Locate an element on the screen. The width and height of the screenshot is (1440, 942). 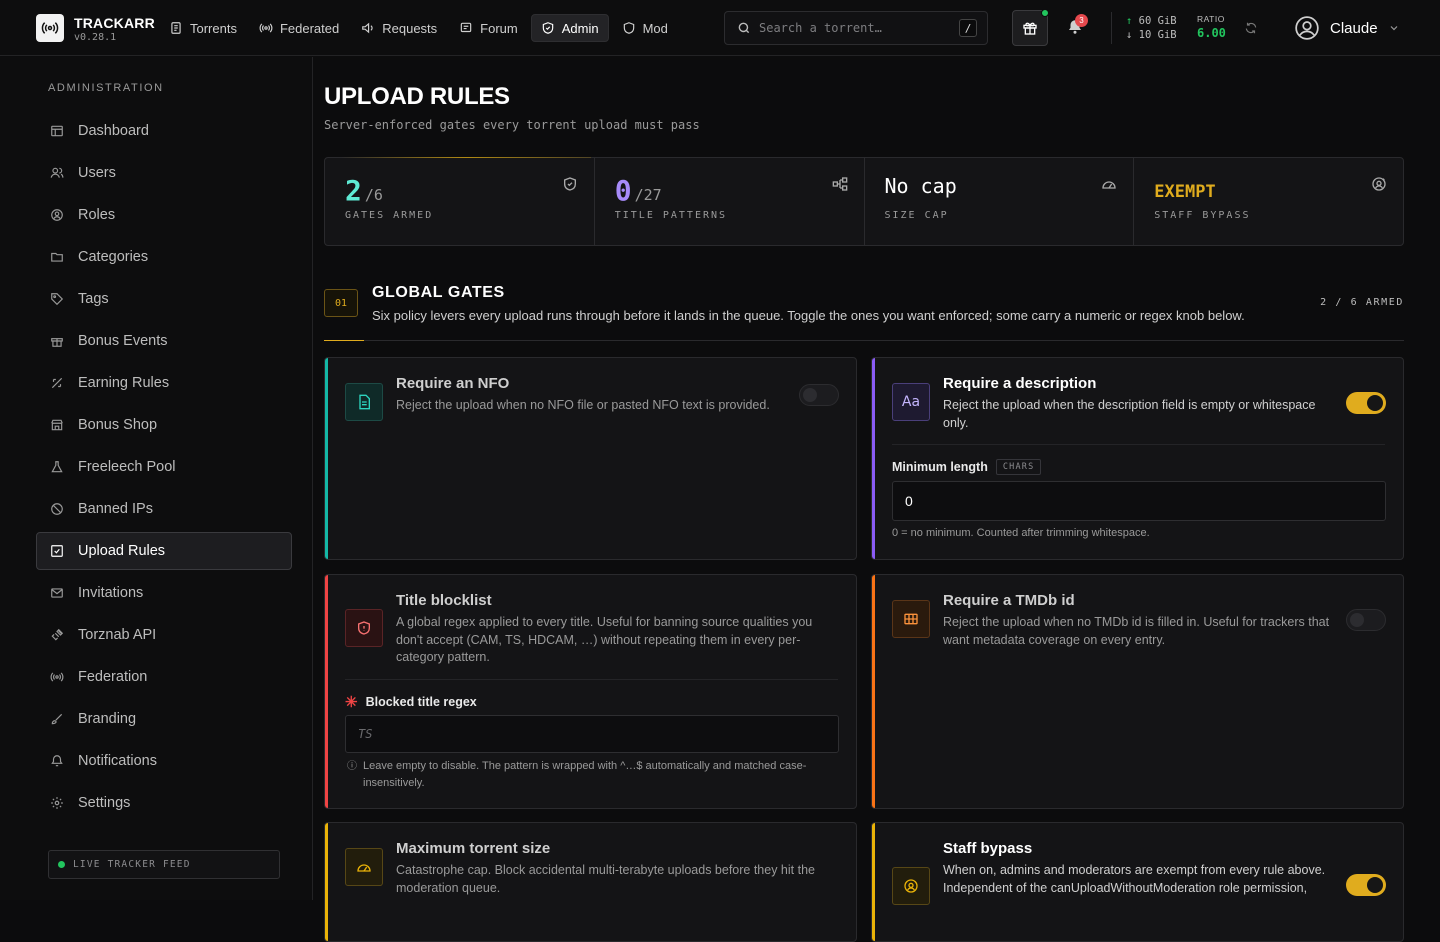
description-toggle is located at coordinates (1366, 403).